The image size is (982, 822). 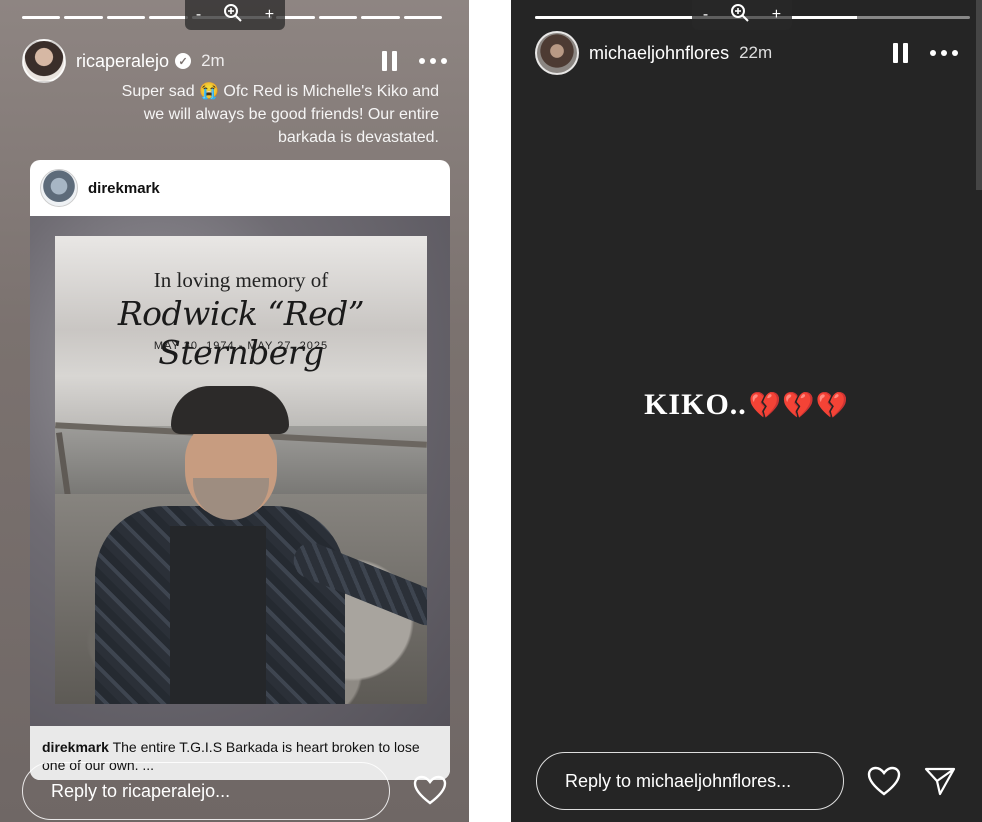 I want to click on verified-badge-icon: ✓, so click(x=183, y=61).